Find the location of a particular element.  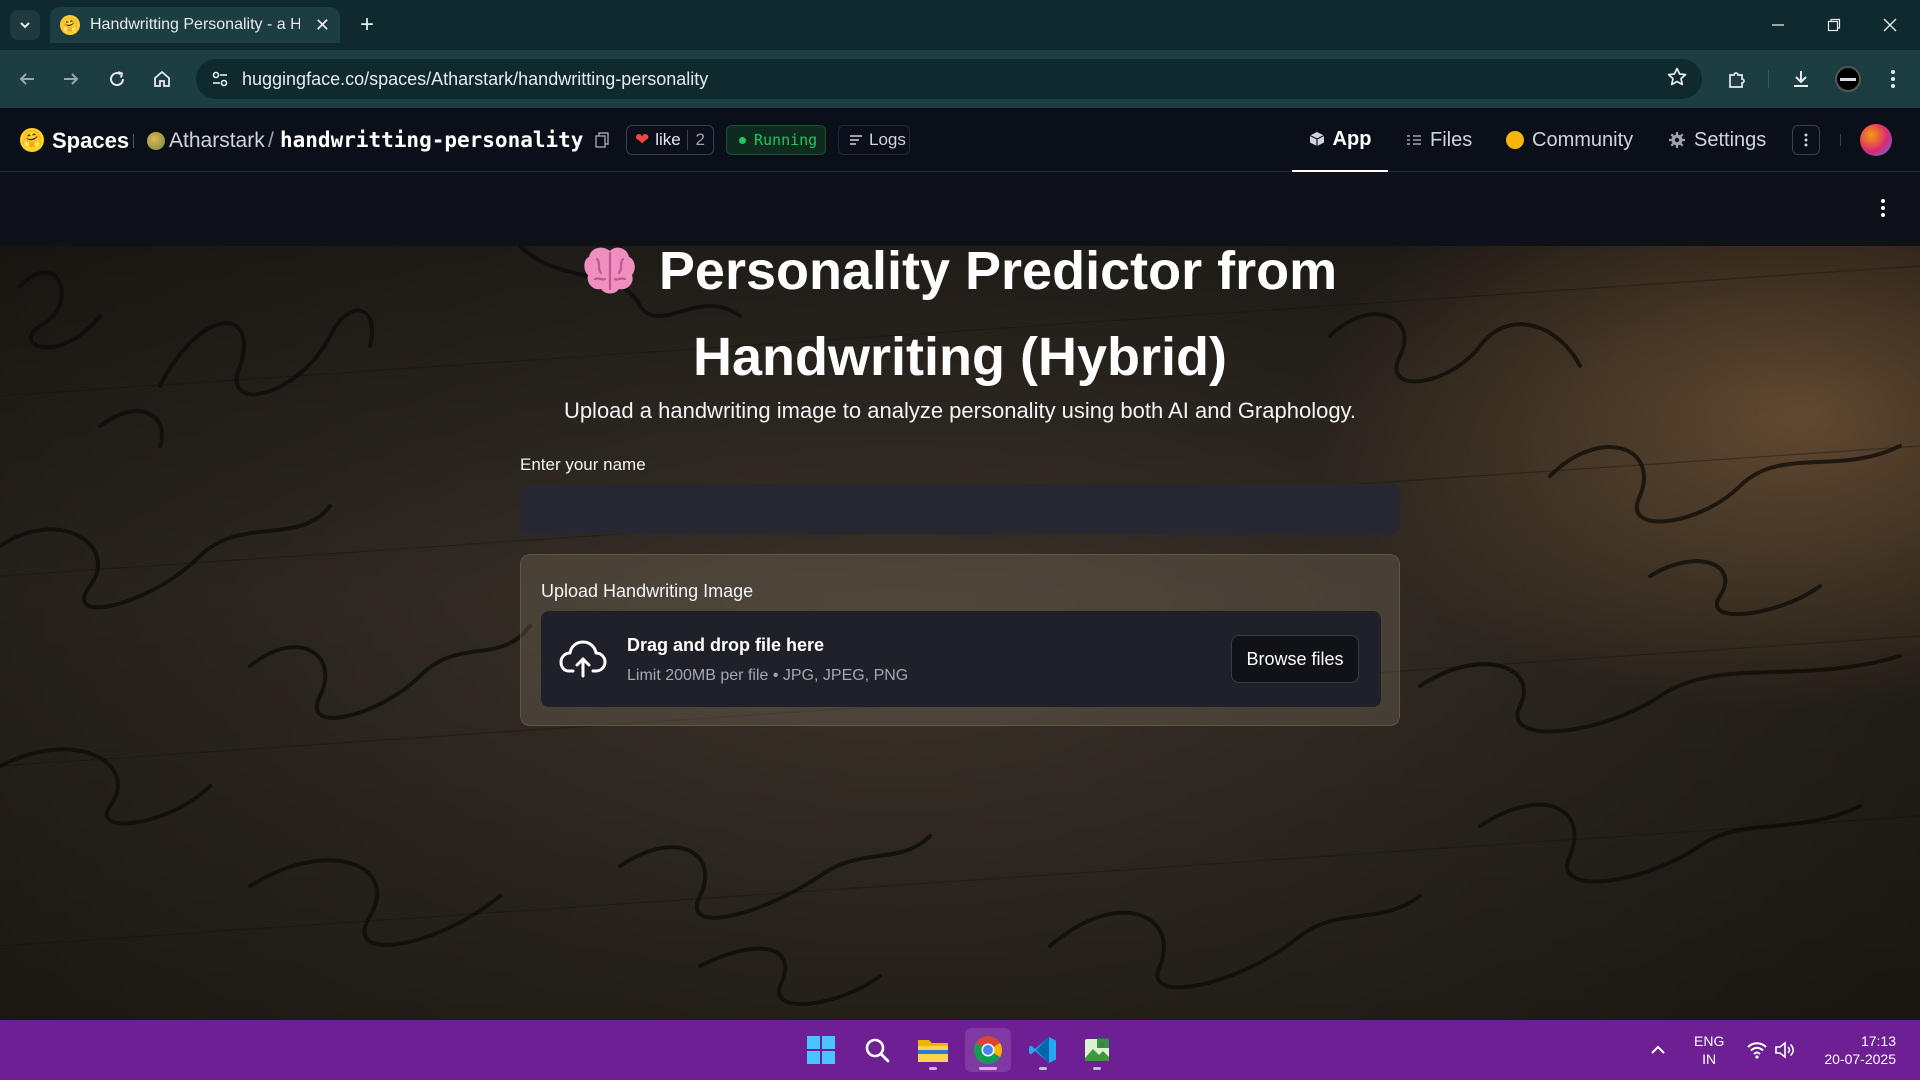

tab-search-button is located at coordinates (25, 25).